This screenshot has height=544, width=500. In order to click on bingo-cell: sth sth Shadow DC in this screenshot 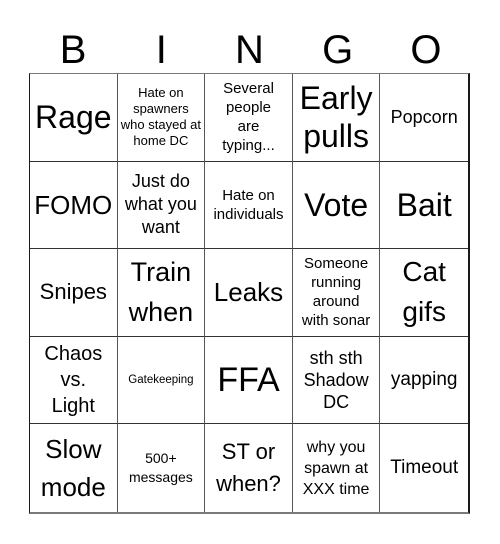, I will do `click(336, 380)`.